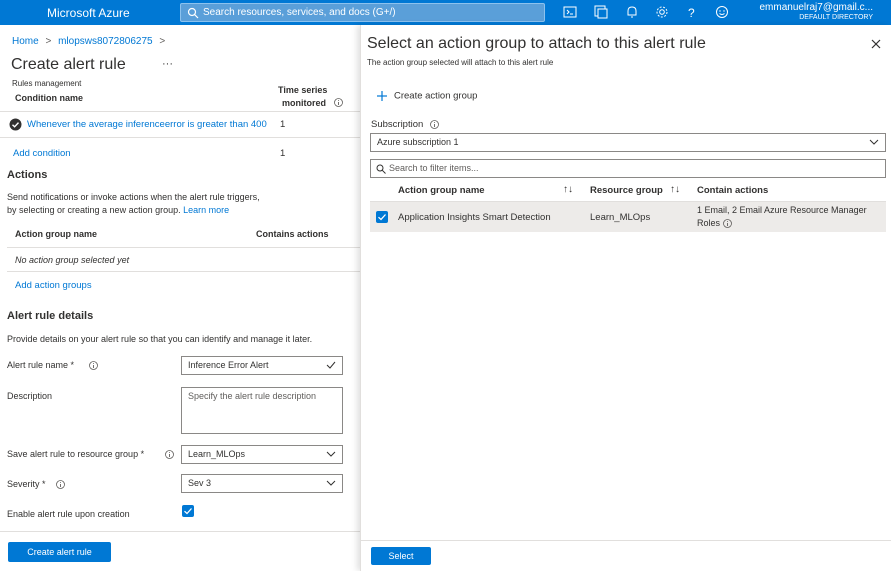  I want to click on alert-rule-name-label: Alert rule name *, so click(41, 365).